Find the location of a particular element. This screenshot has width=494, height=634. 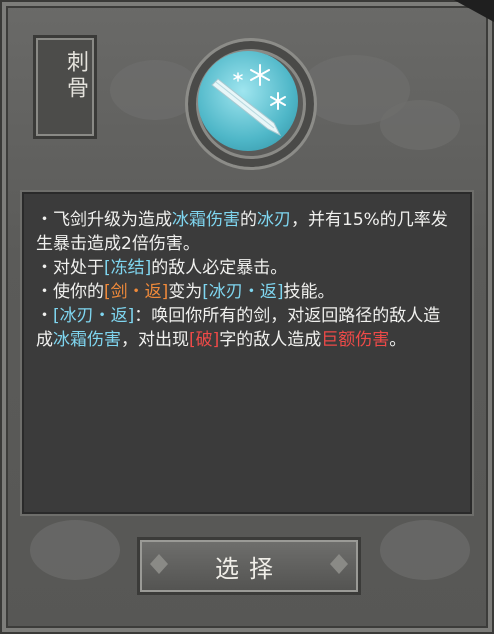

desc-line-3: ・使你的[剑・返]变为[冰刃・返]技能。 is located at coordinates (246, 292).